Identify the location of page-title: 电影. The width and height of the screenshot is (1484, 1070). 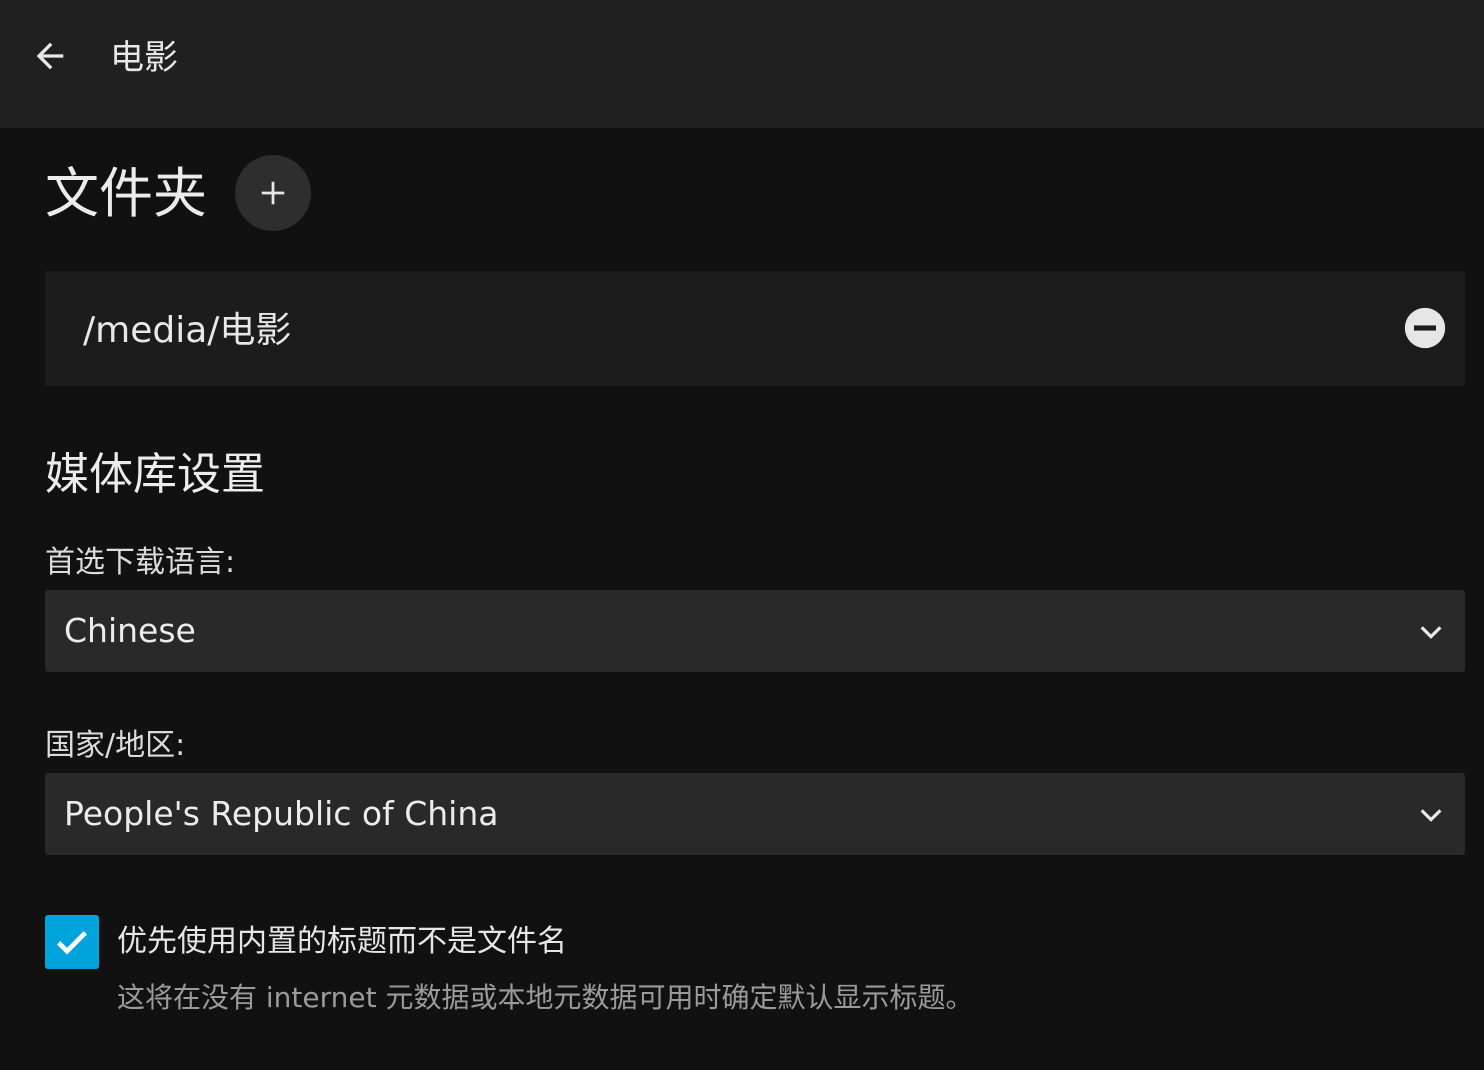
(144, 58).